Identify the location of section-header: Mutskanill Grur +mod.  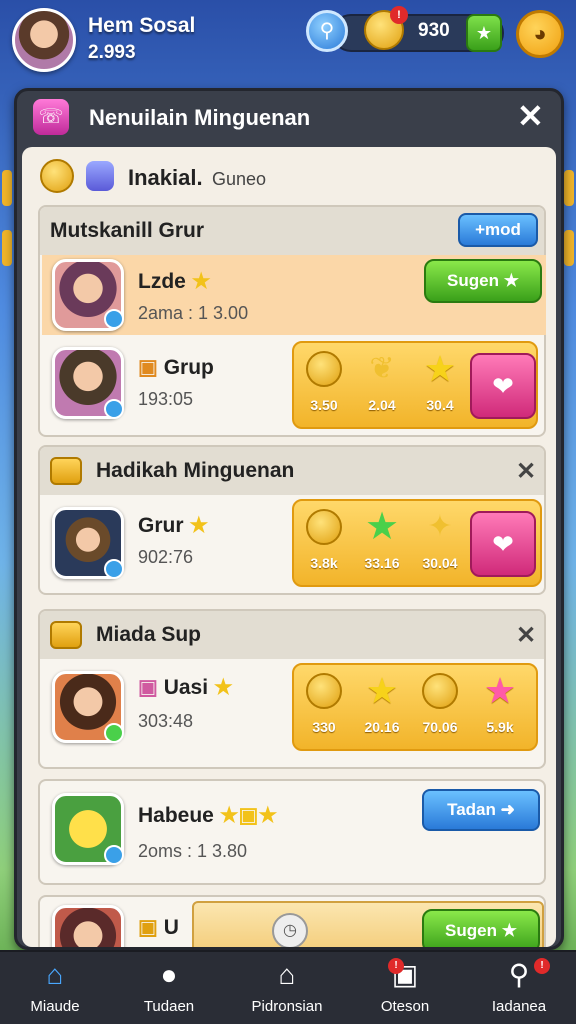
(292, 231).